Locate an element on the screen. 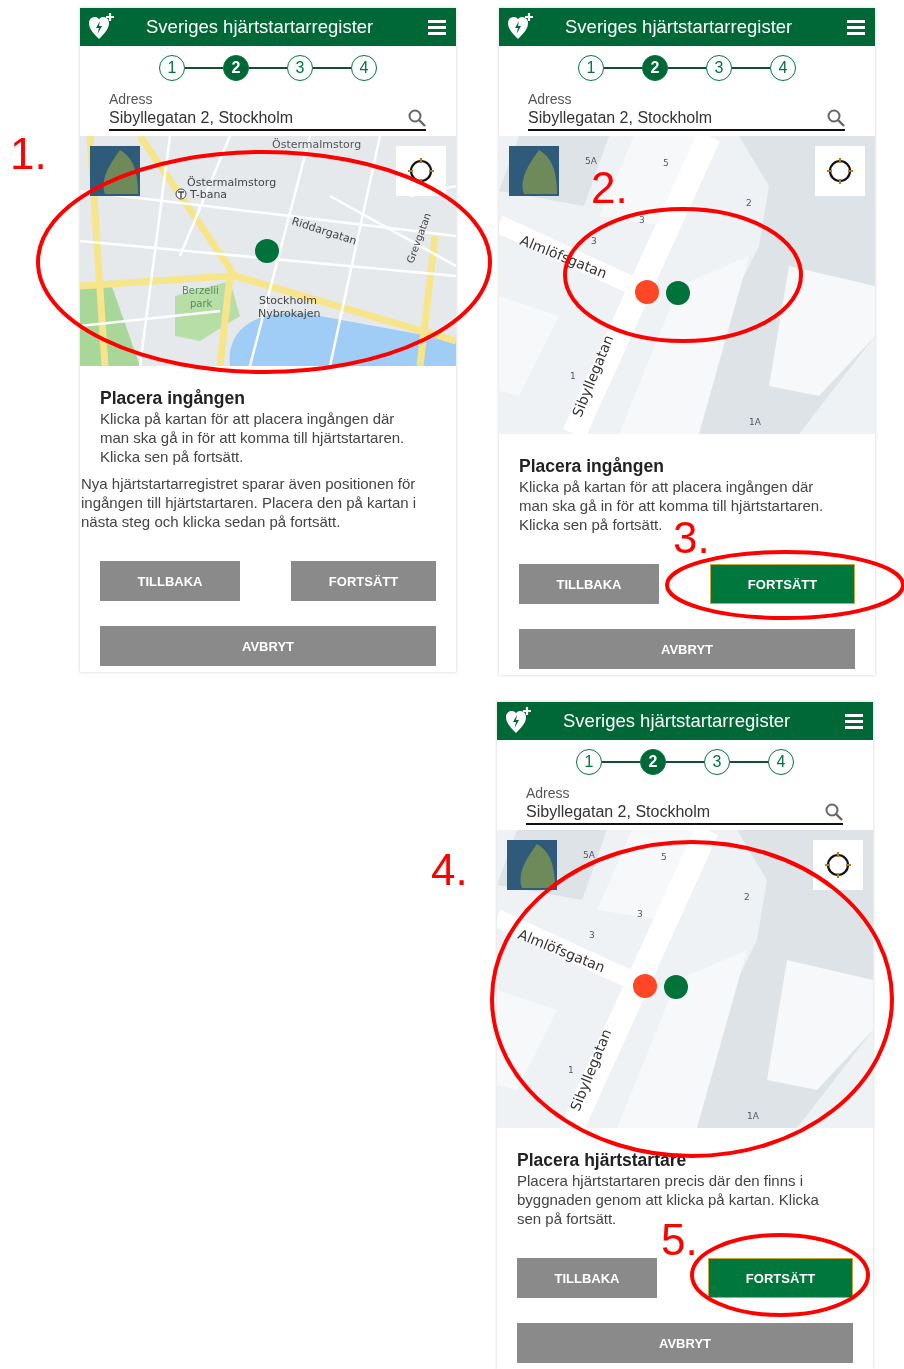 Image resolution: width=904 pixels, height=1369 pixels. street-label: Nybrokajen is located at coordinates (289, 313).